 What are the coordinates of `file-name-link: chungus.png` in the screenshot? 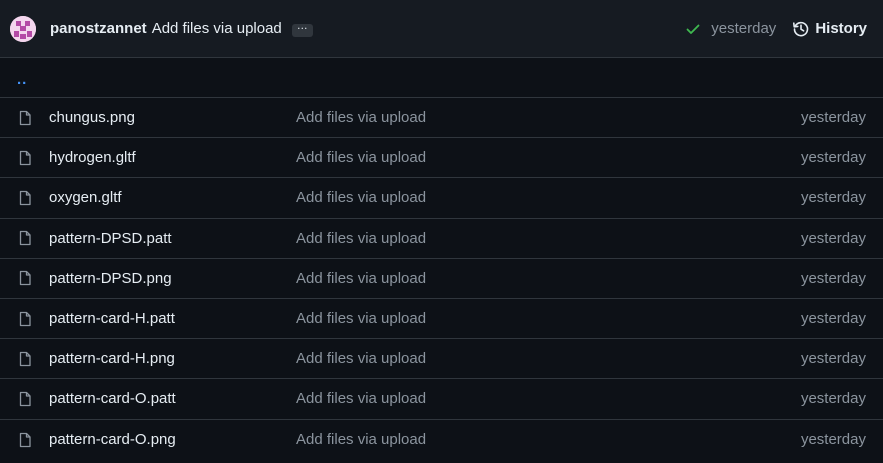 It's located at (172, 117).